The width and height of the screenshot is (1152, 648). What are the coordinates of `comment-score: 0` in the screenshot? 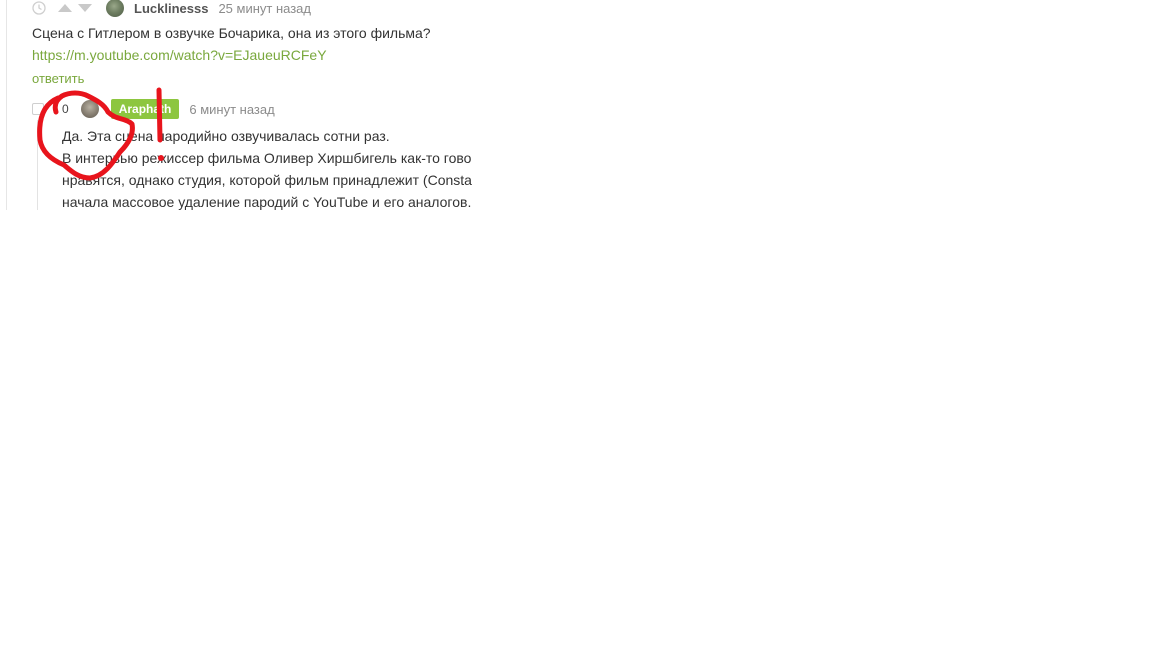 It's located at (65, 109).